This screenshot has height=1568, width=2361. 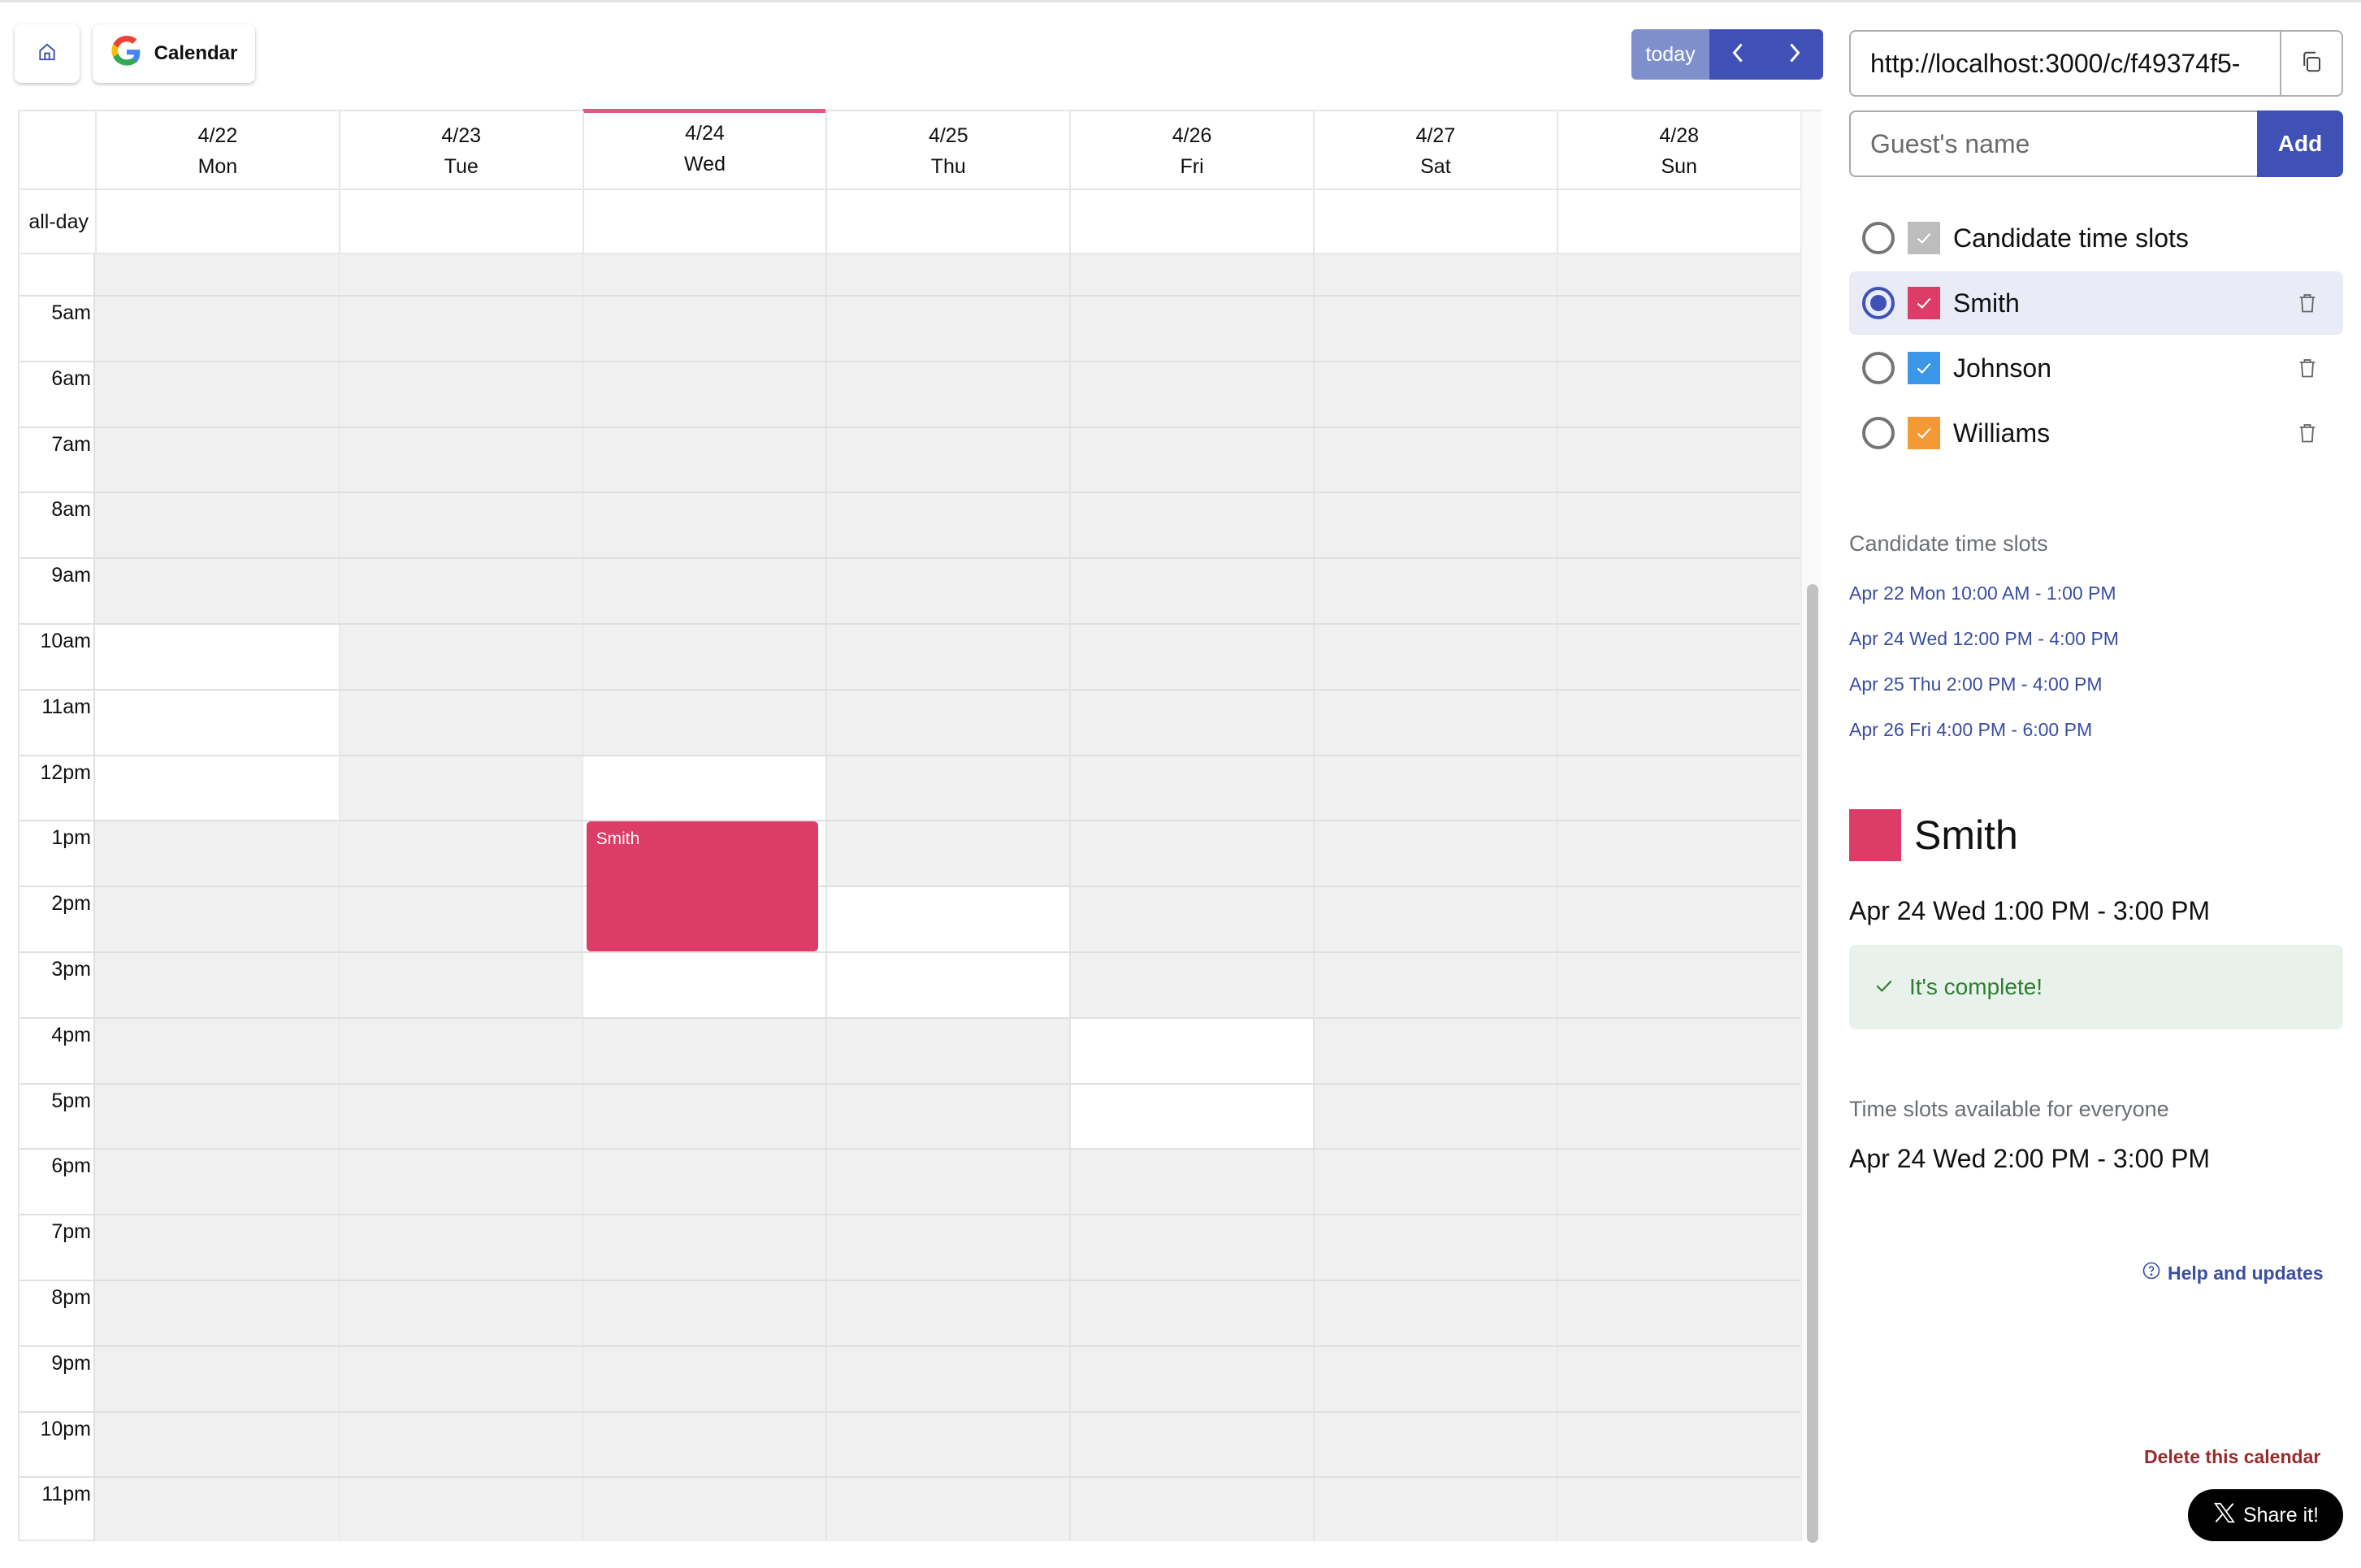 What do you see at coordinates (66, 706) in the screenshot?
I see `time-label: 11am` at bounding box center [66, 706].